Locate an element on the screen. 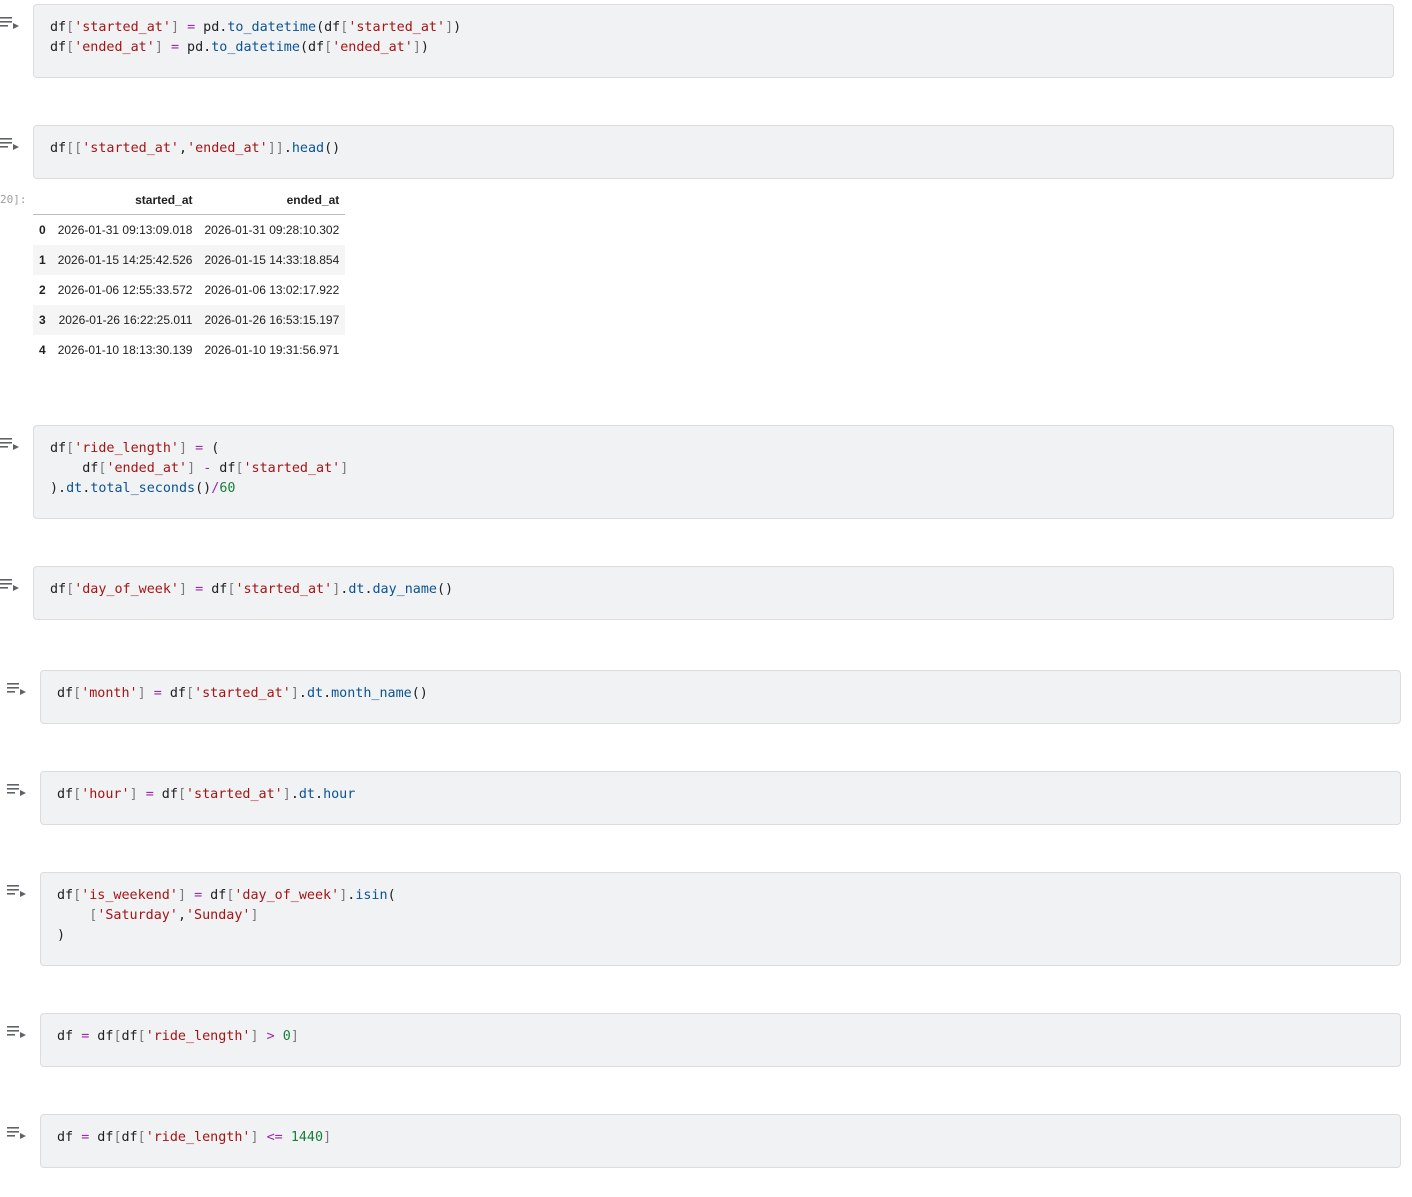 The image size is (1412, 1197). code-token: ). is located at coordinates (58, 488).